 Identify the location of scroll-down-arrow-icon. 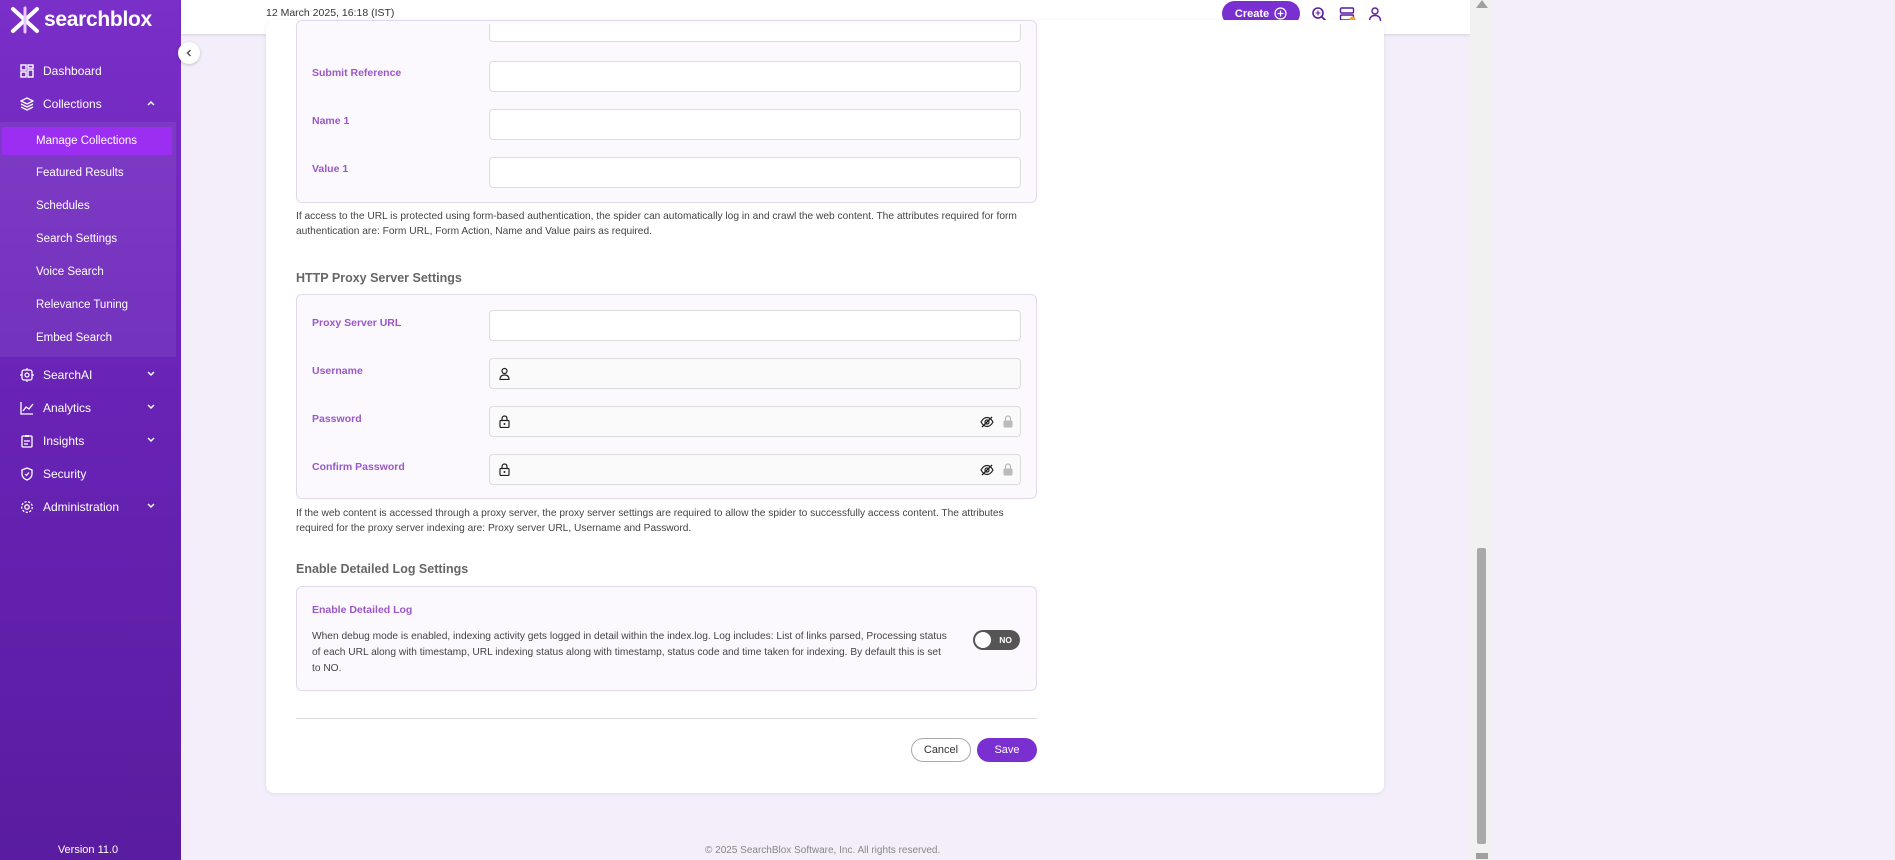
(1482, 856).